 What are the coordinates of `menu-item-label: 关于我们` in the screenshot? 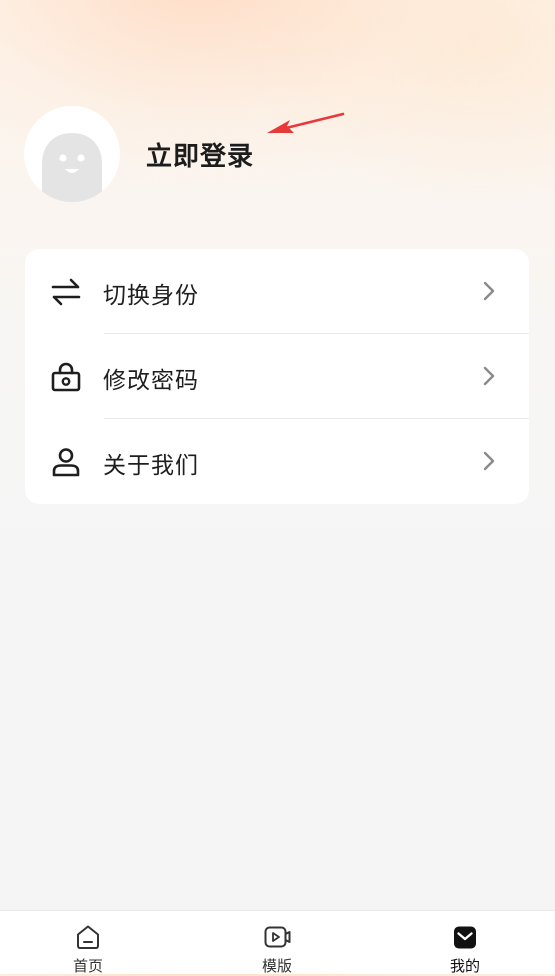 It's located at (151, 466).